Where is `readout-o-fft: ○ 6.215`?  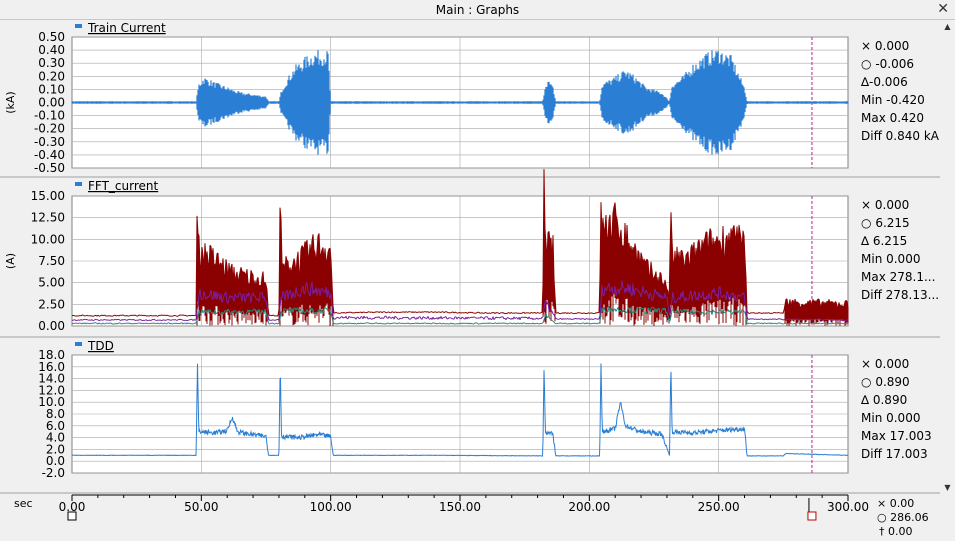 readout-o-fft: ○ 6.215 is located at coordinates (885, 223).